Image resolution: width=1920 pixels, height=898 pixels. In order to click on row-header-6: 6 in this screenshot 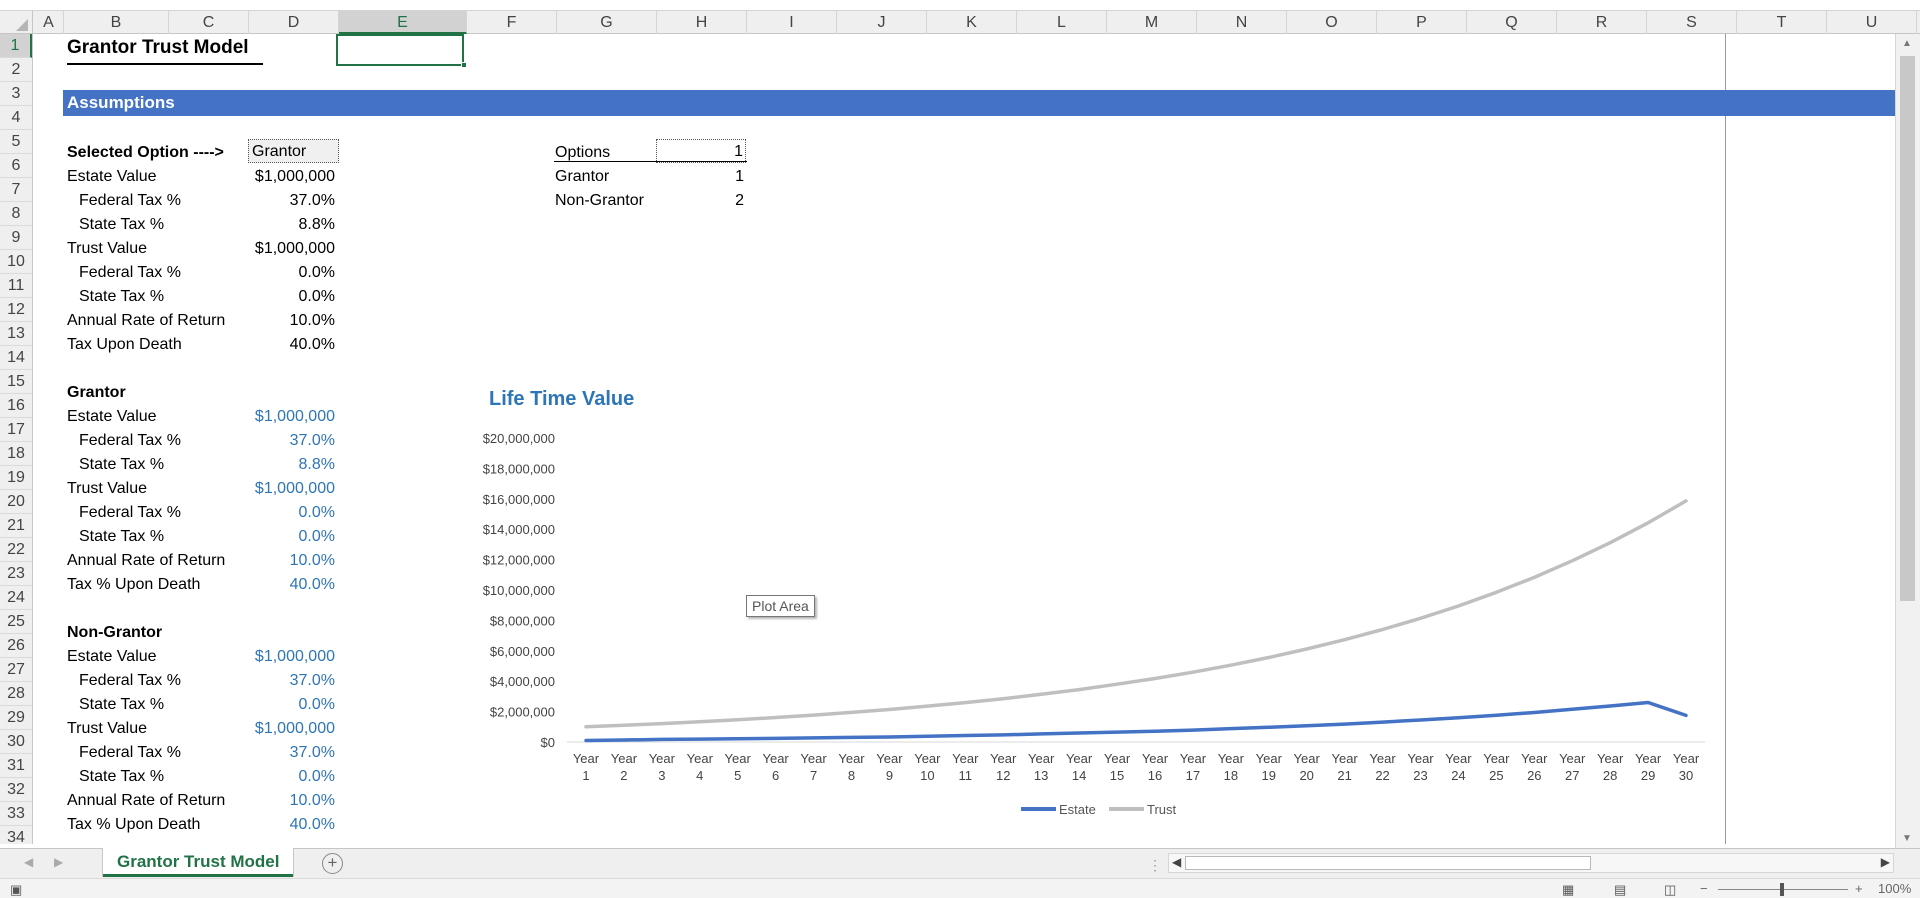, I will do `click(16, 166)`.